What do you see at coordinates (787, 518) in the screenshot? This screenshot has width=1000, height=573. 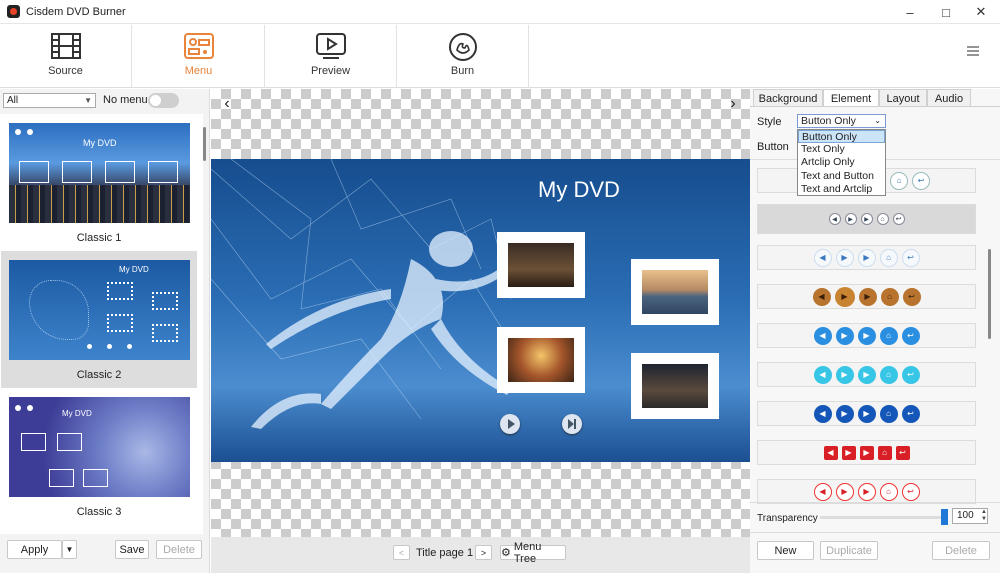 I see `transparency-label: Transparency` at bounding box center [787, 518].